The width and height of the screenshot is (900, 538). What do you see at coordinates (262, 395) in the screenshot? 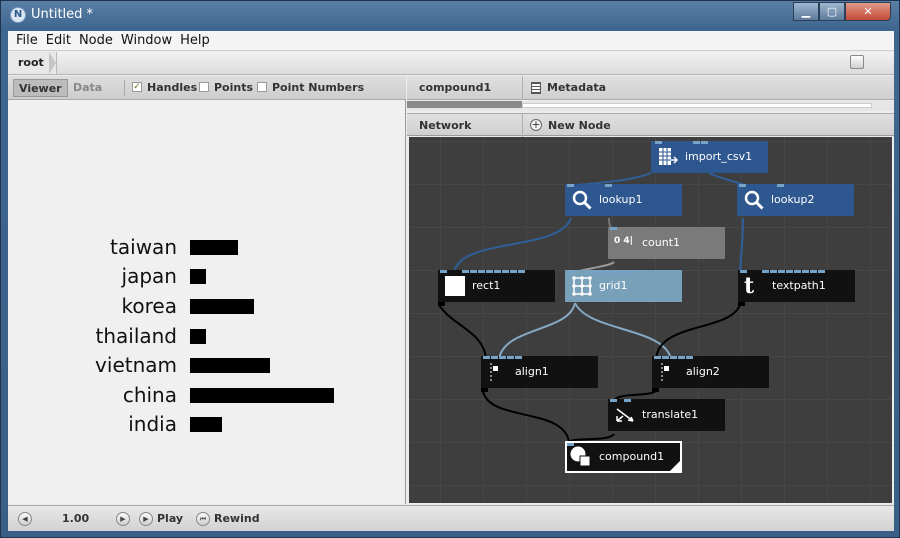
I see `bar-china` at bounding box center [262, 395].